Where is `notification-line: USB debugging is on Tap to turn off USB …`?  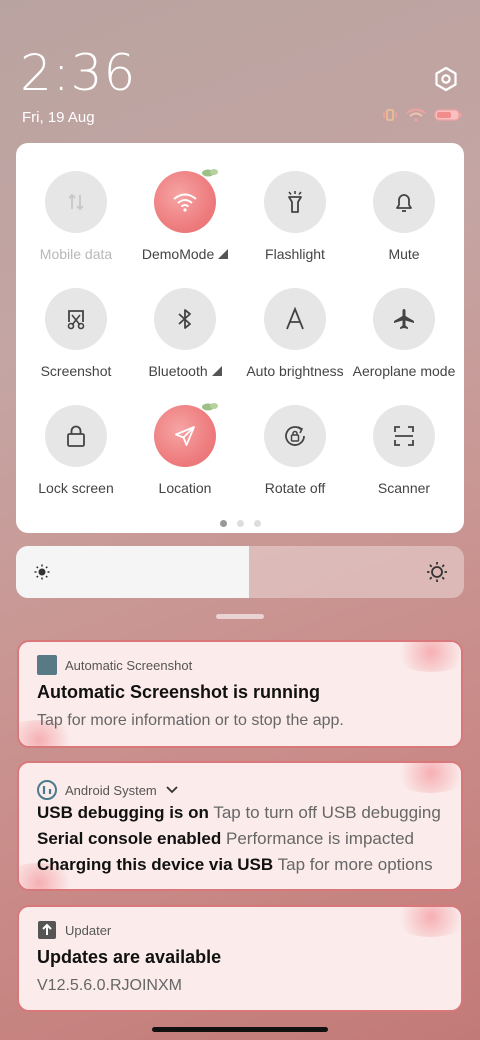
notification-line: USB debugging is on Tap to turn off USB … is located at coordinates (239, 813).